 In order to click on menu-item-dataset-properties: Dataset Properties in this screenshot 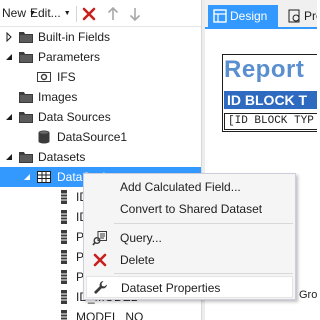, I will do `click(189, 287)`.